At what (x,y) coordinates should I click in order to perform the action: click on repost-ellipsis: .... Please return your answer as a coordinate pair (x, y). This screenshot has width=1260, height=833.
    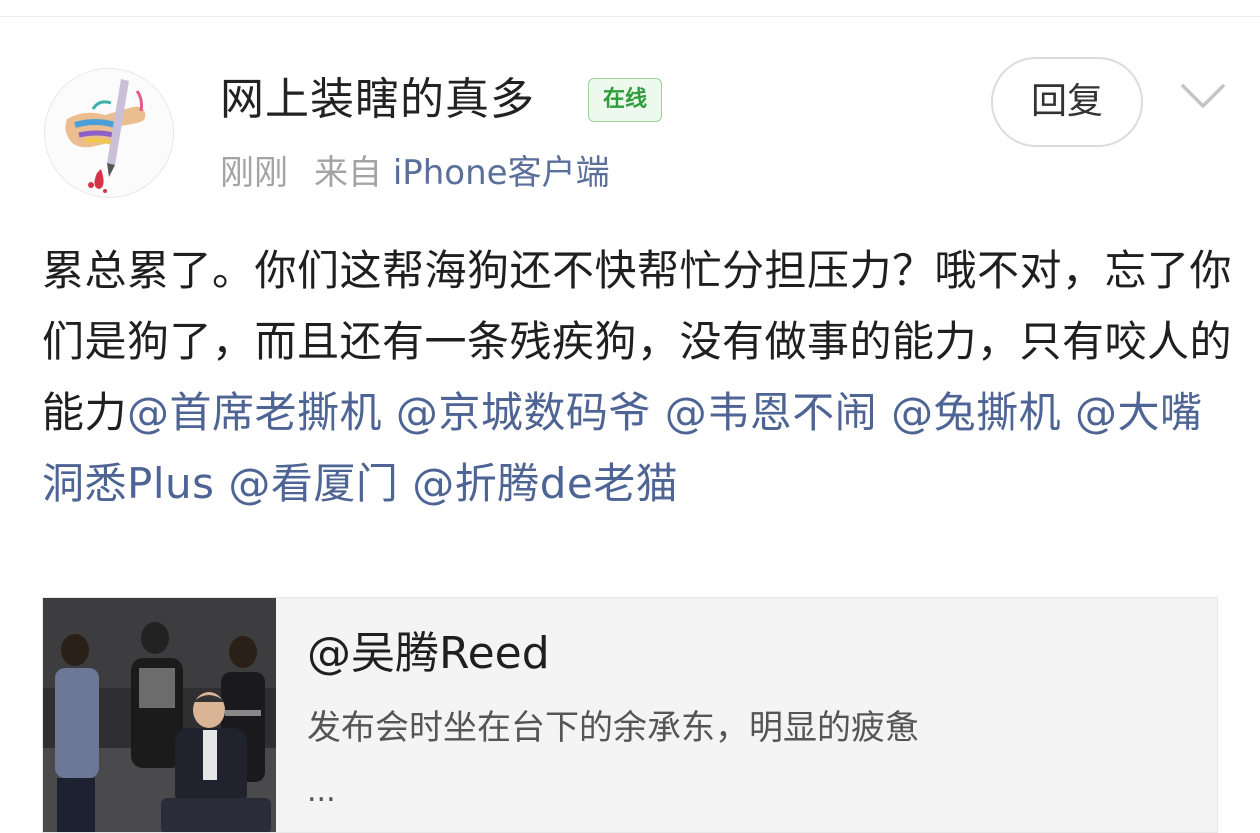
    Looking at the image, I should click on (321, 791).